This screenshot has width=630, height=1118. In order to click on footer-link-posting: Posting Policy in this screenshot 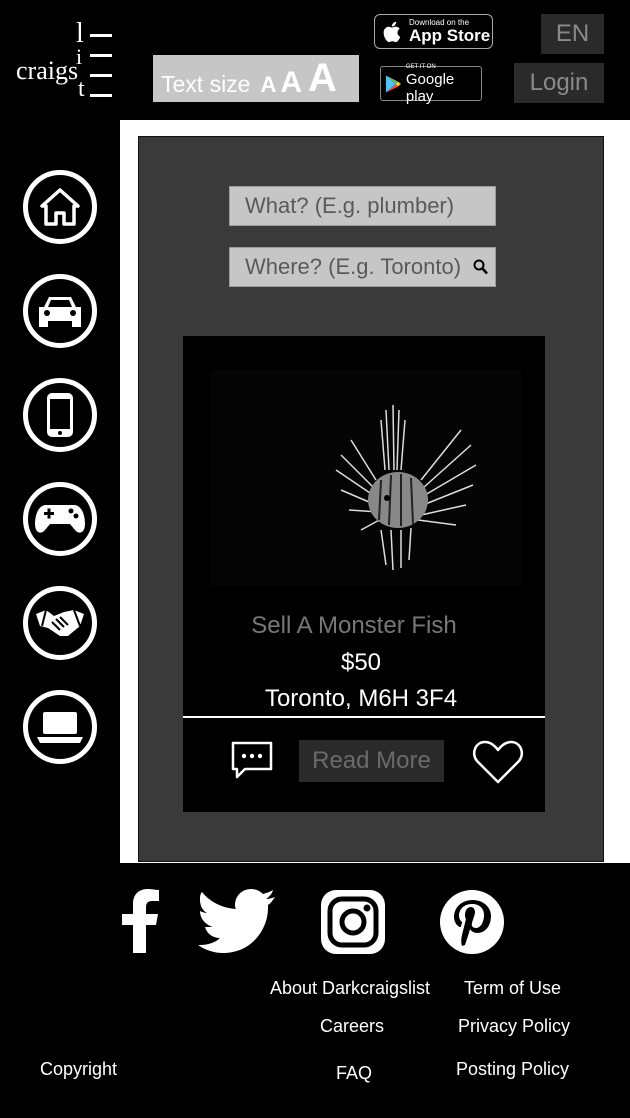, I will do `click(512, 1069)`.